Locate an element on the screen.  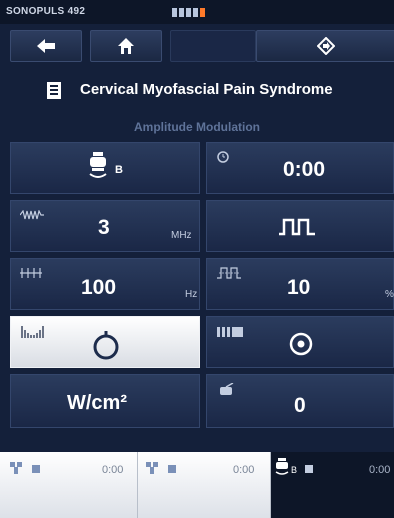
intensity-unit-value: W/cm² is located at coordinates (97, 403).